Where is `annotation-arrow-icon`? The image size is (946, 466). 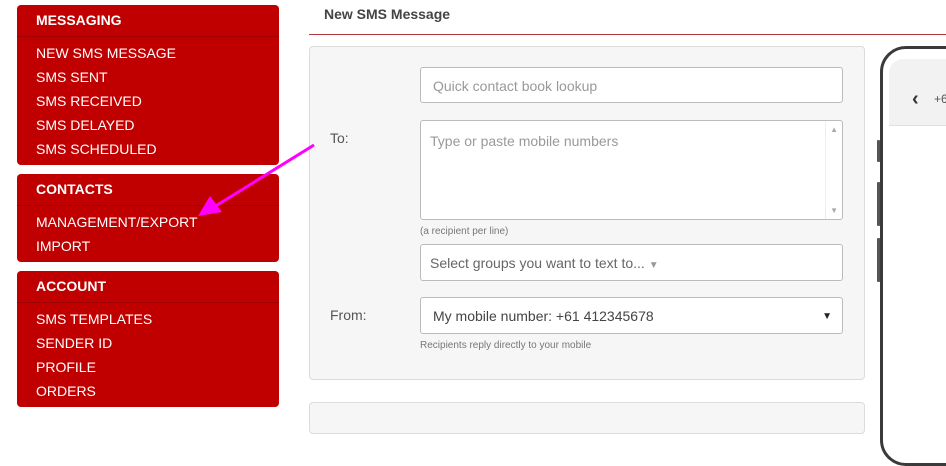 annotation-arrow-icon is located at coordinates (256, 179).